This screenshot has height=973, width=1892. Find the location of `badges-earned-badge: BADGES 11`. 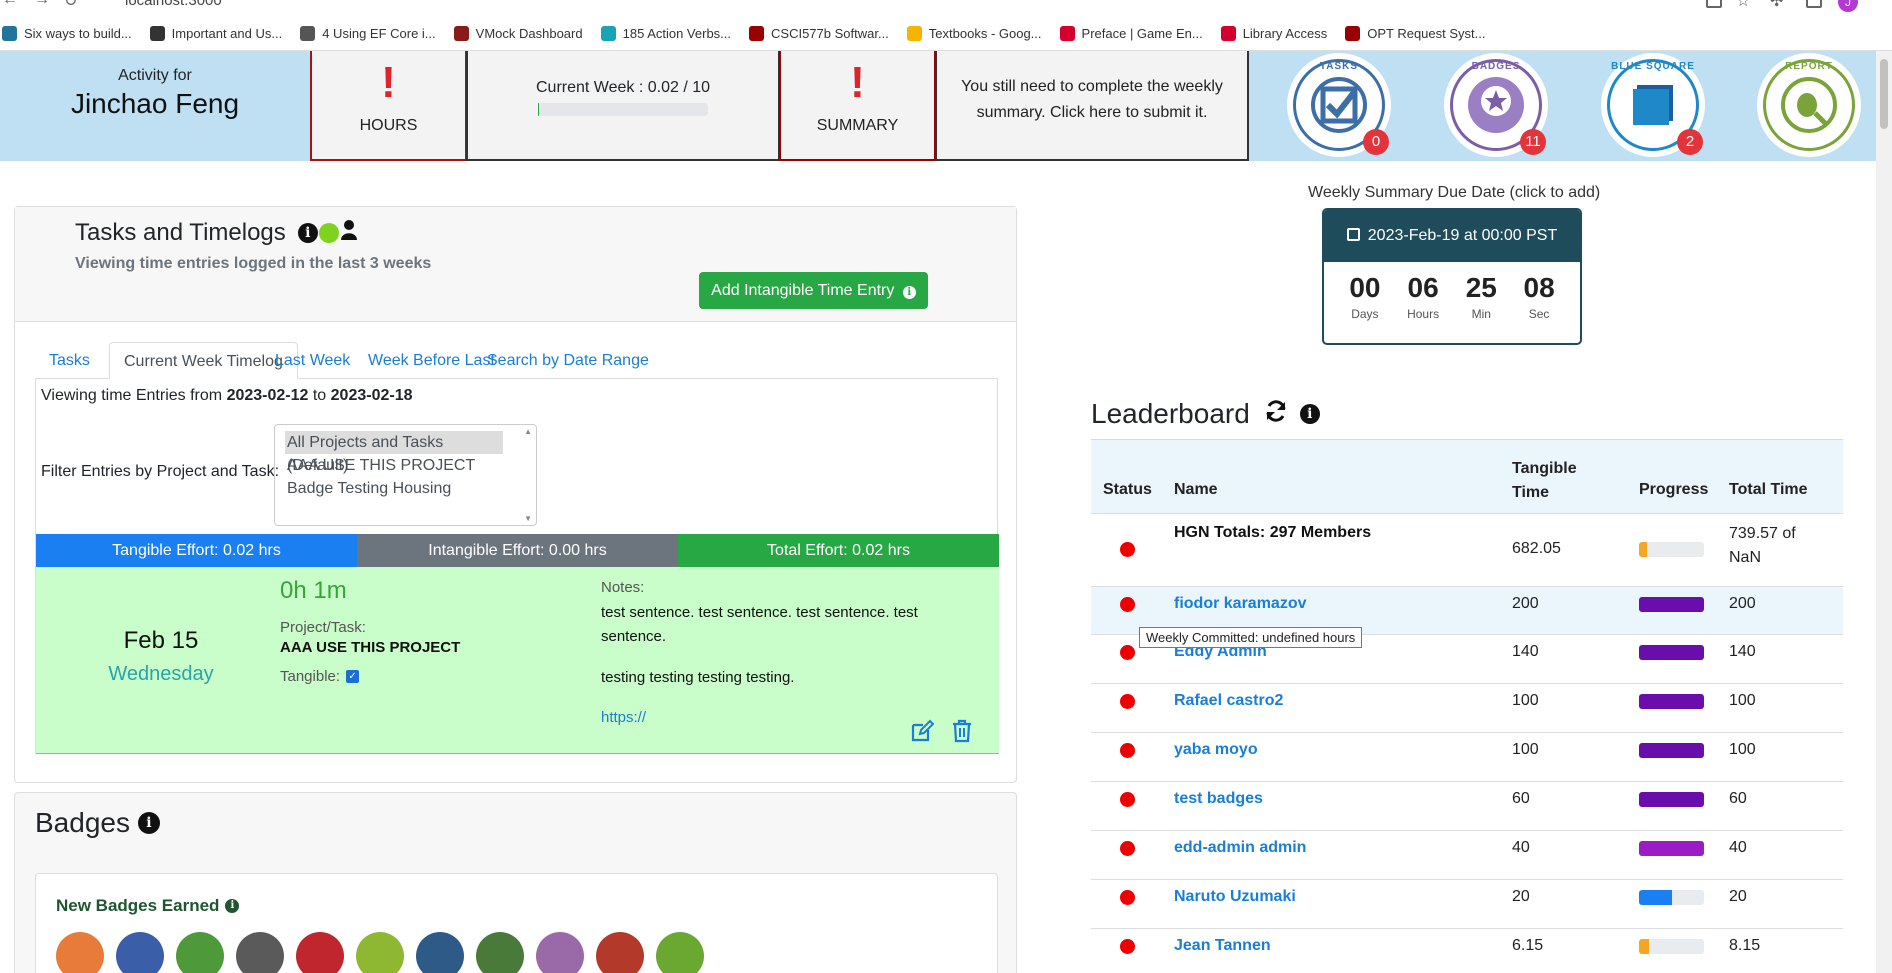

badges-earned-badge: BADGES 11 is located at coordinates (1496, 105).